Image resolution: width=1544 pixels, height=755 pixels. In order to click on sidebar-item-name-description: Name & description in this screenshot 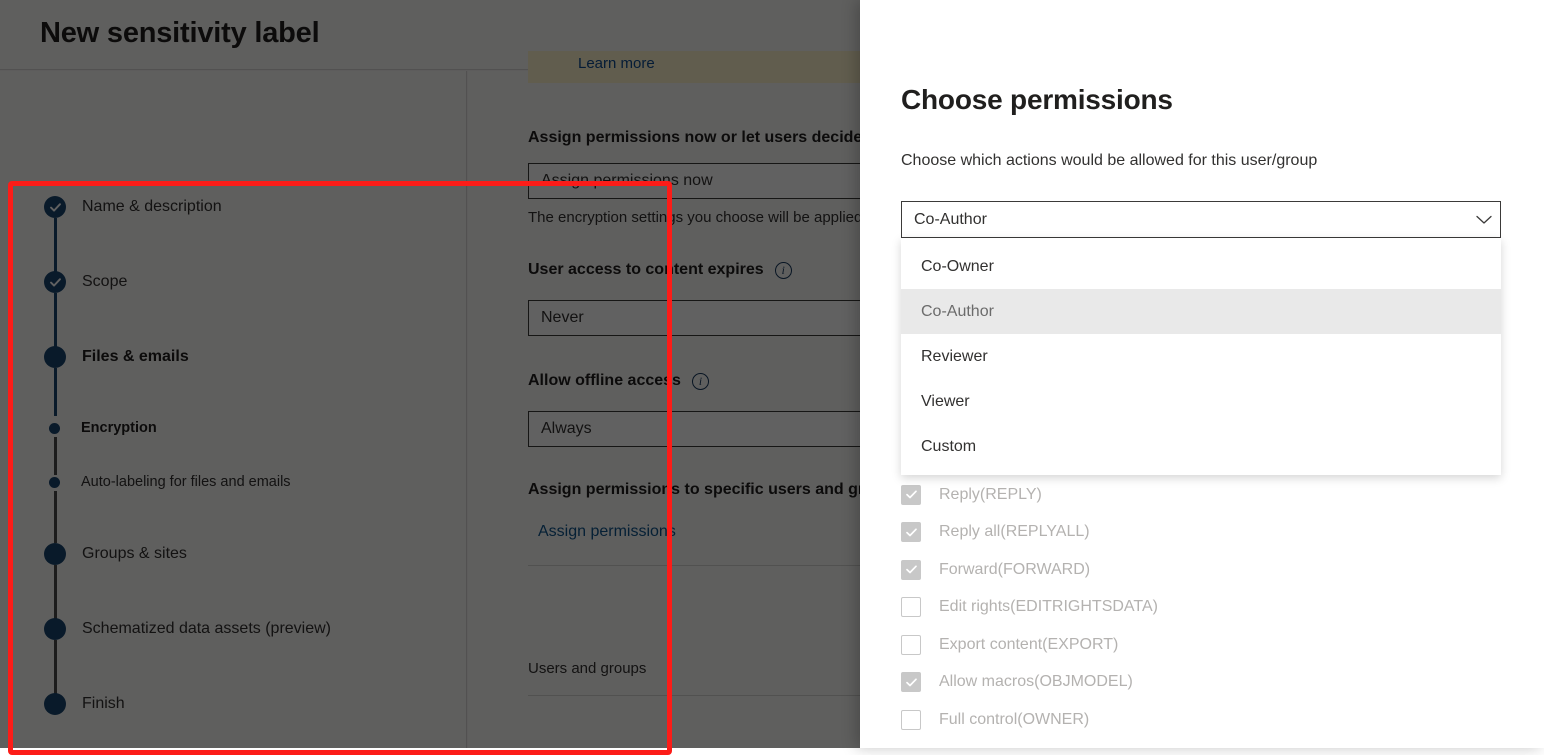, I will do `click(133, 207)`.